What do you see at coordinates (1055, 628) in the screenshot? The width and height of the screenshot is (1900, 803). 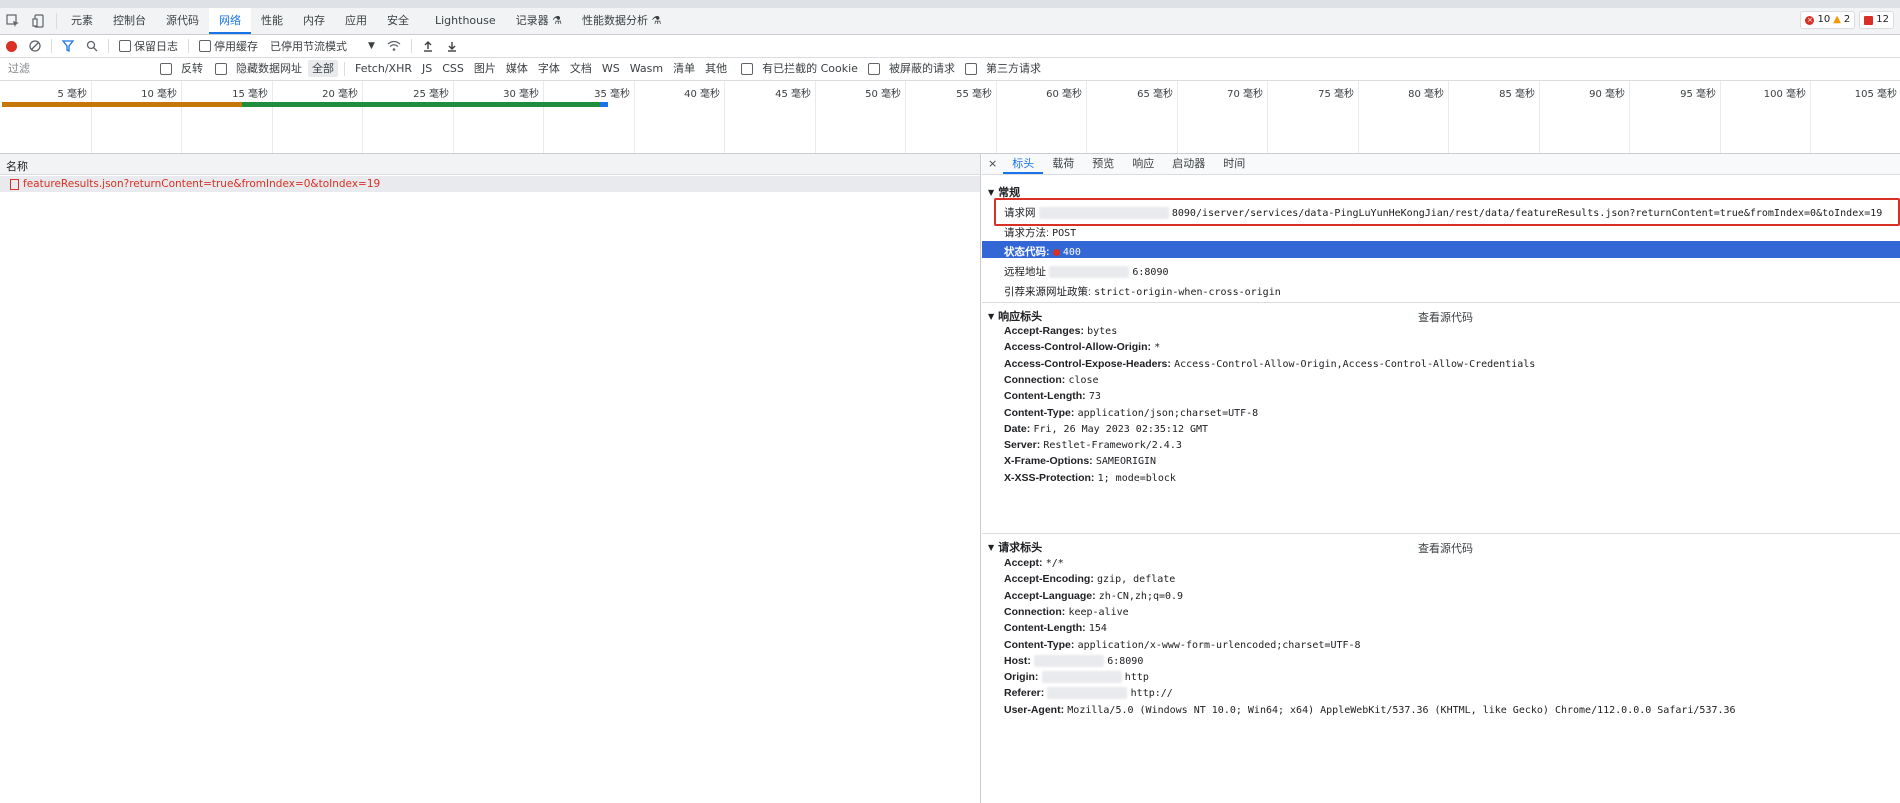 I see `header-row: Content-Length: 154` at bounding box center [1055, 628].